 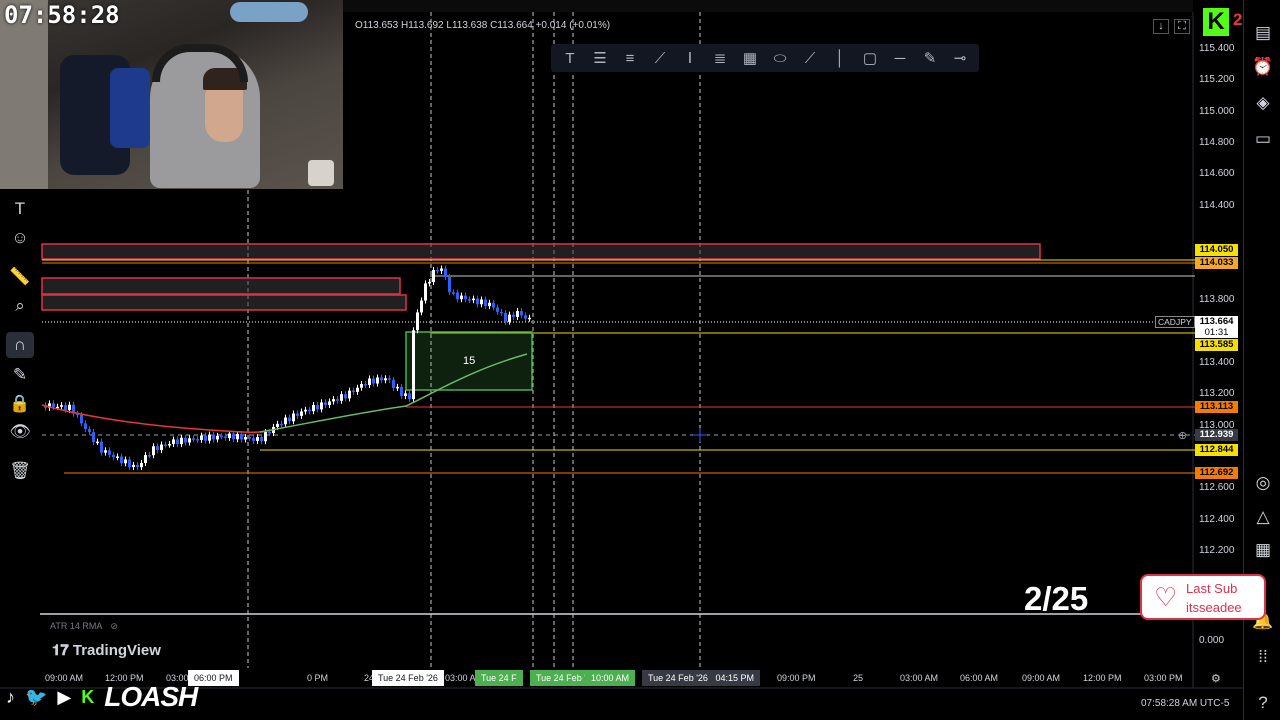 What do you see at coordinates (1182, 435) in the screenshot?
I see `add-alert-icon: ⊕` at bounding box center [1182, 435].